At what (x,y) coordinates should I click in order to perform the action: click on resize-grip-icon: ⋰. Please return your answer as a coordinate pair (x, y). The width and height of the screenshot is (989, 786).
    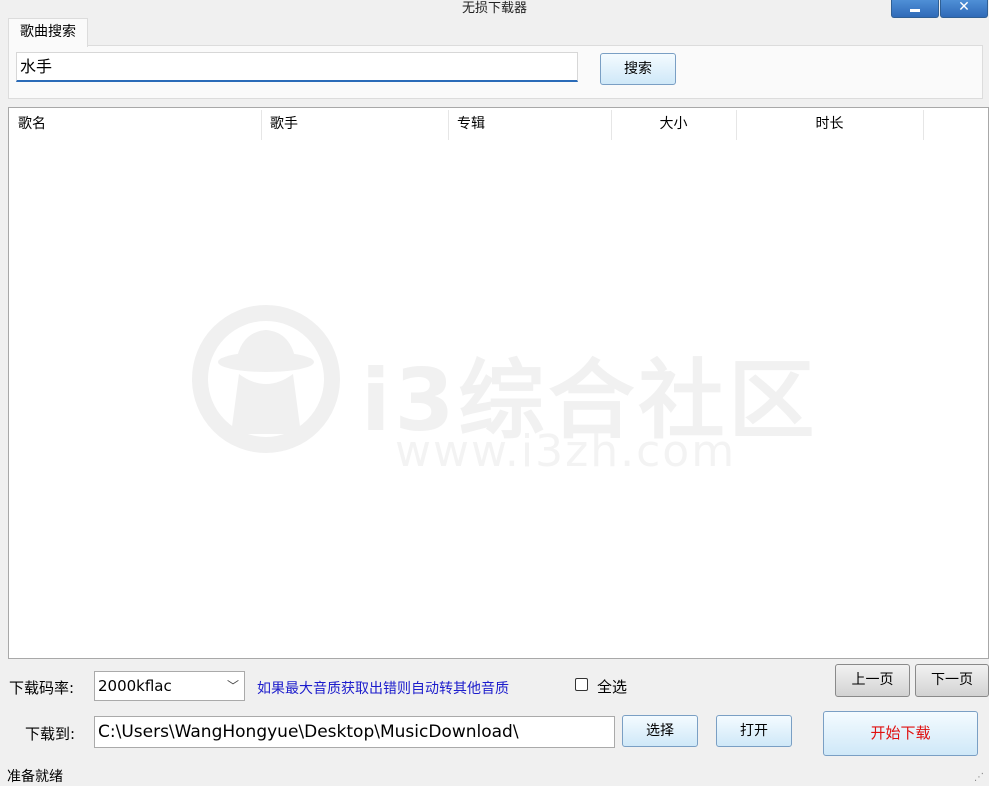
    Looking at the image, I should click on (979, 777).